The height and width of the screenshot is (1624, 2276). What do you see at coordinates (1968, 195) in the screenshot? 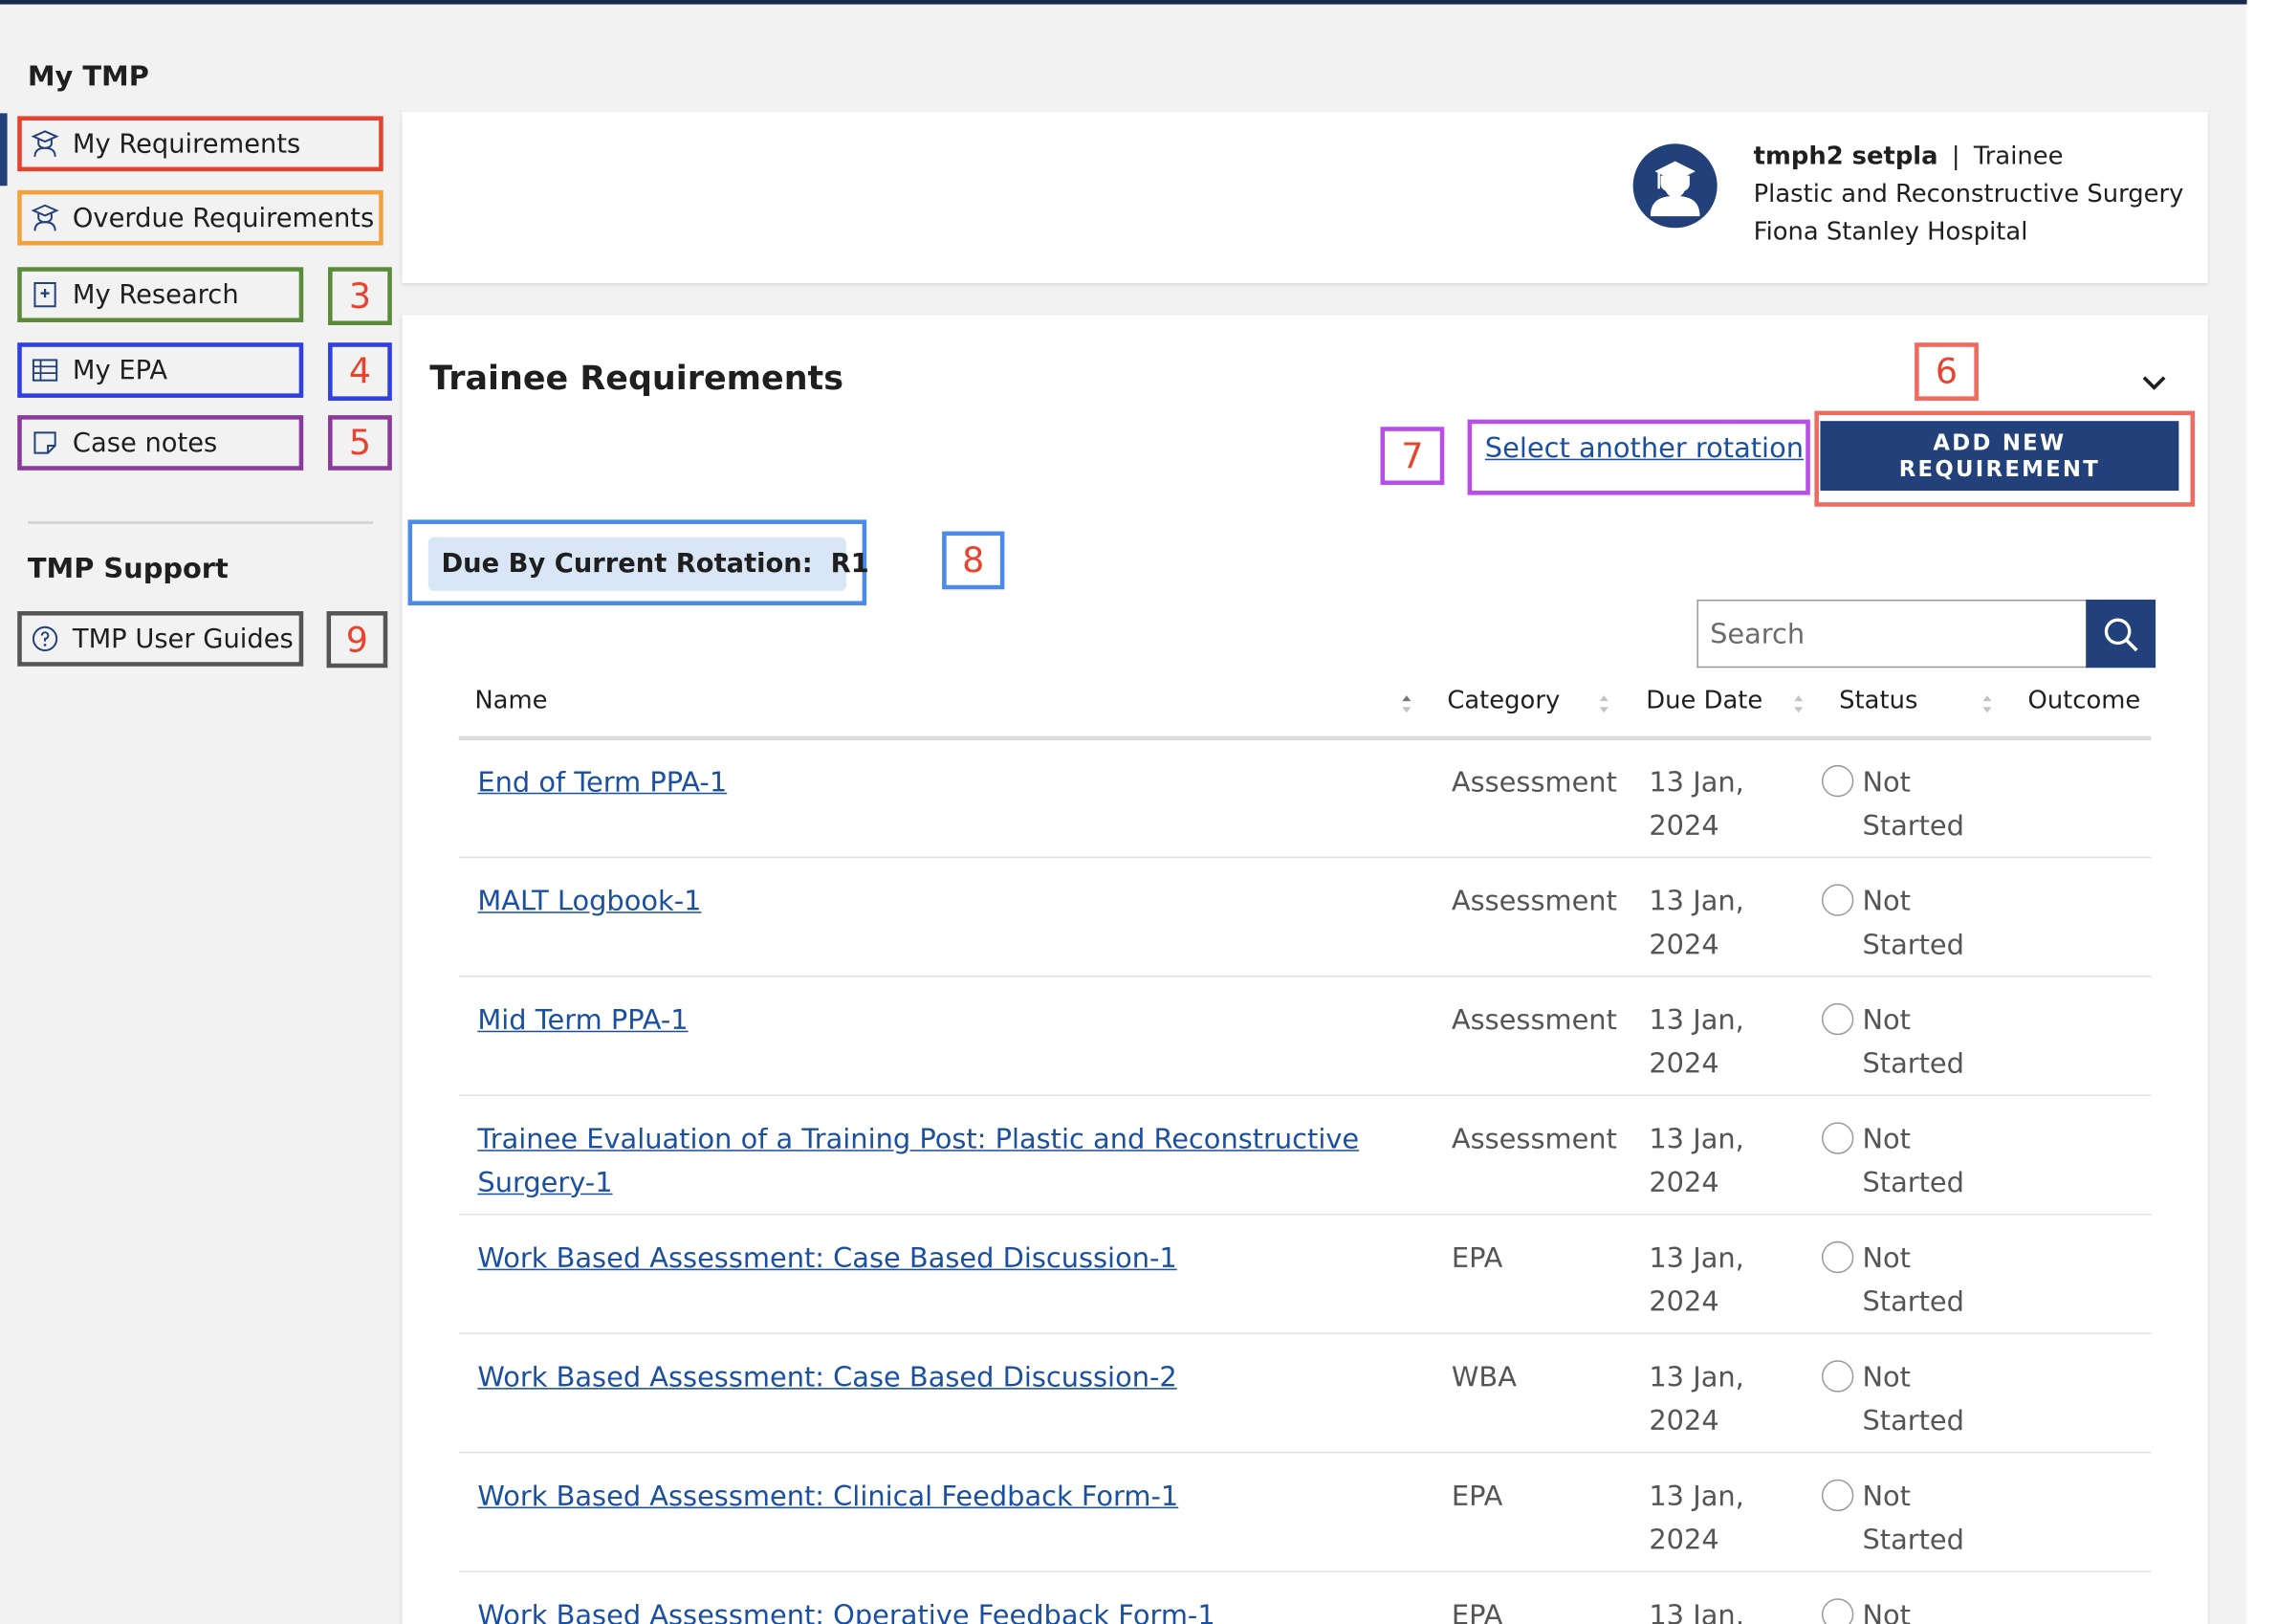
I see `user-specialty: Plastic and Reconstructive Surgery` at bounding box center [1968, 195].